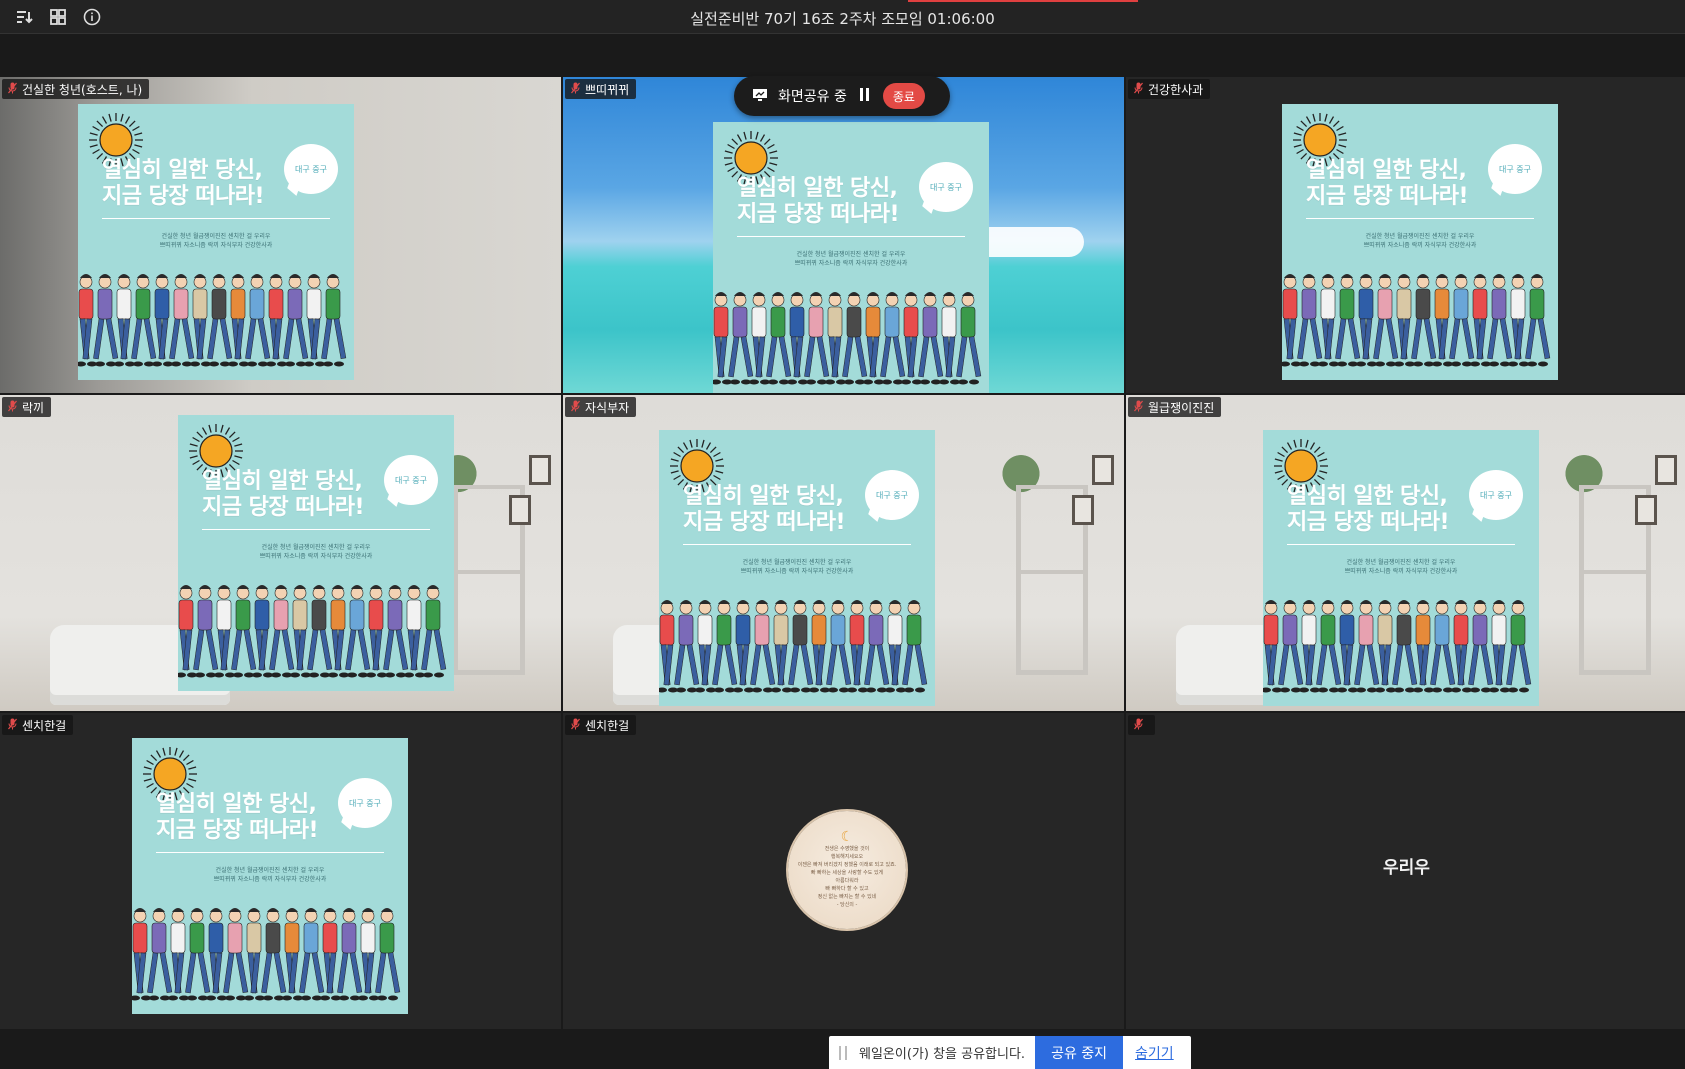 Image resolution: width=1685 pixels, height=1069 pixels. I want to click on participant-name: 자식부자, so click(607, 407).